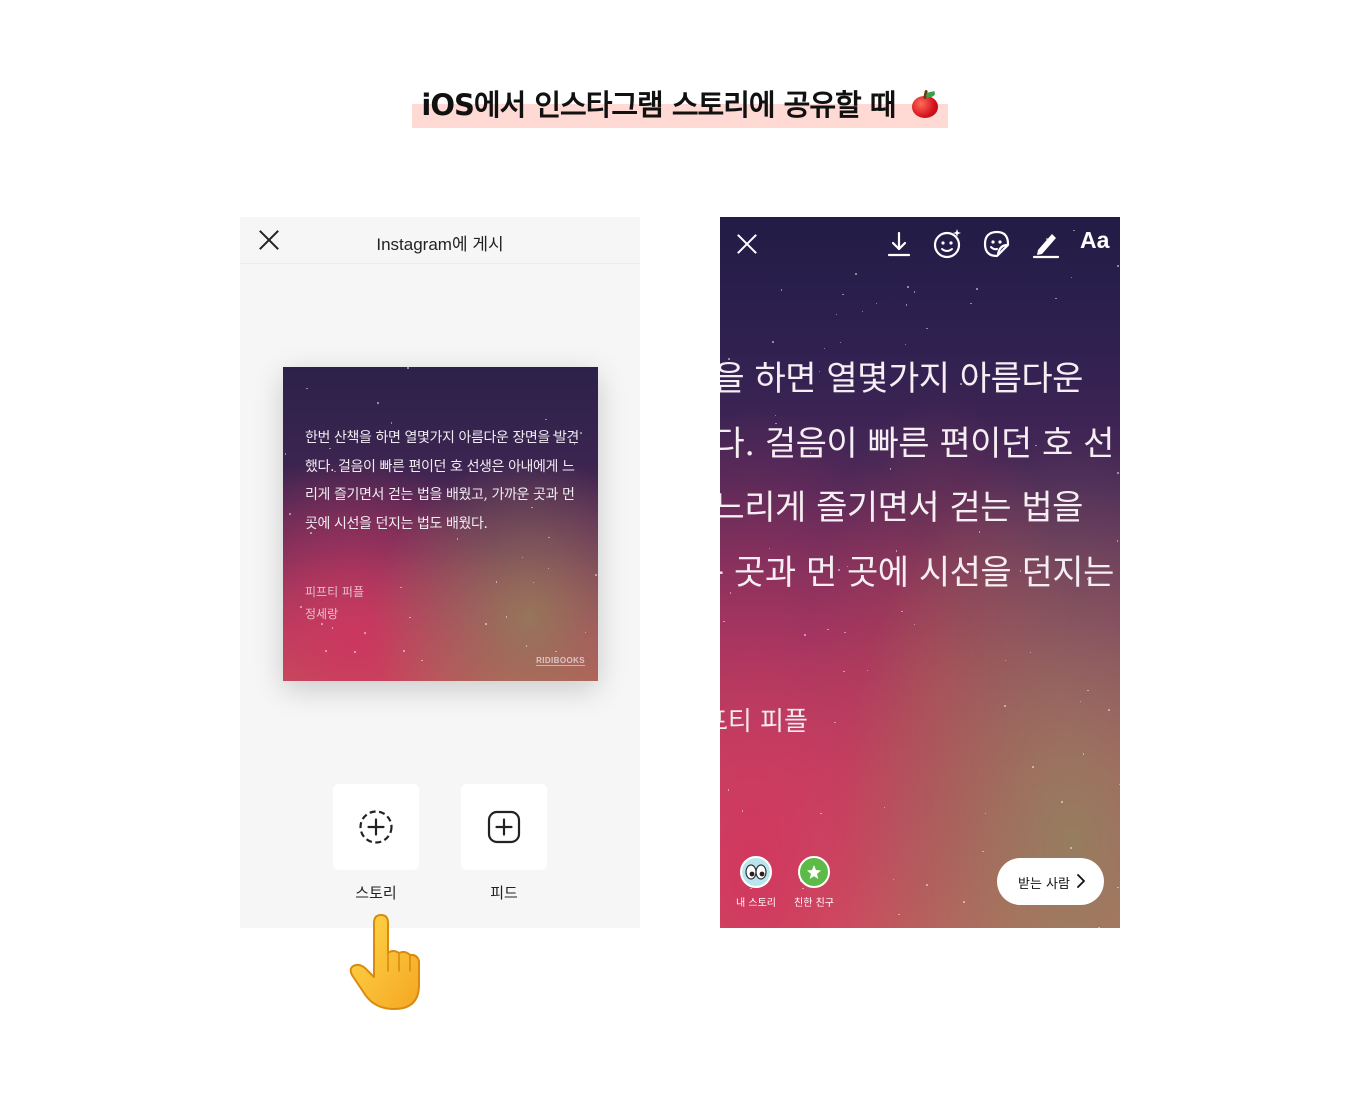 This screenshot has height=1105, width=1360. Describe the element at coordinates (920, 379) in the screenshot. I see `quote-line: 한번 산책을 하면 열몇가지 아름다운` at that location.